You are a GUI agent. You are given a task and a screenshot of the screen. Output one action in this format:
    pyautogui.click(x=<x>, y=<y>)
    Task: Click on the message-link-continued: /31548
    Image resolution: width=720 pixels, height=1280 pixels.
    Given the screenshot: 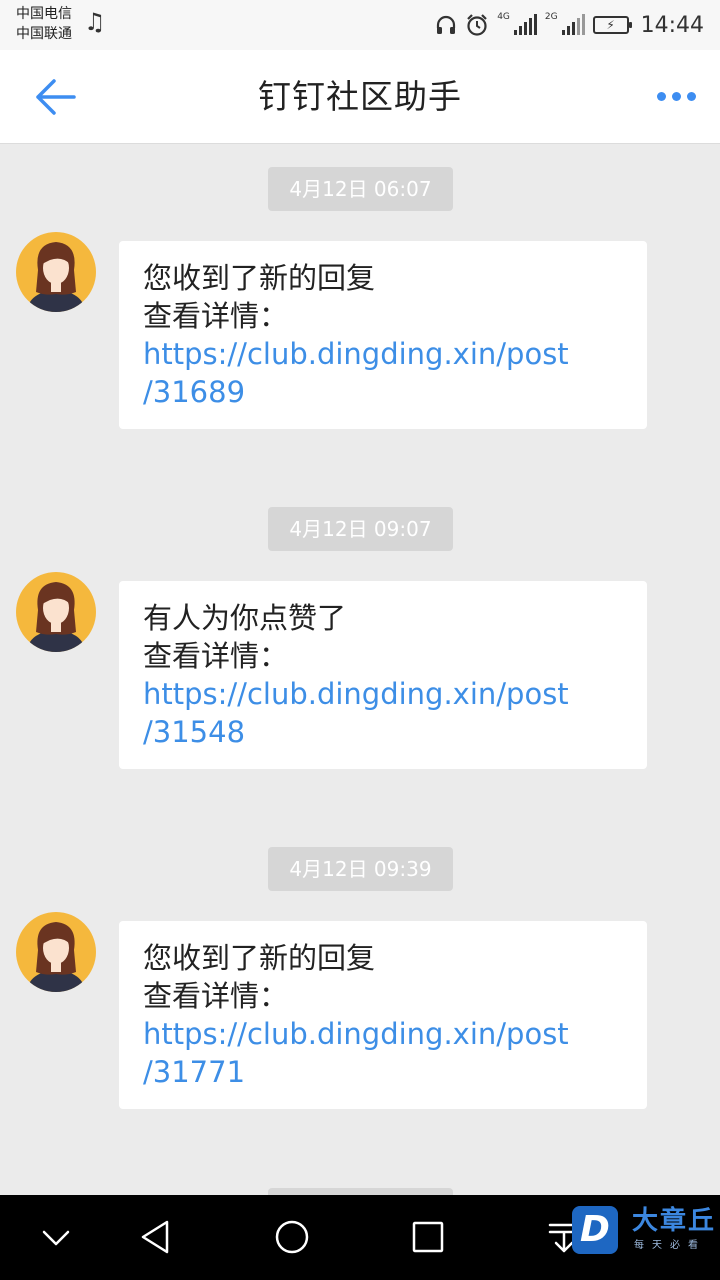 What is the action you would take?
    pyautogui.click(x=383, y=732)
    